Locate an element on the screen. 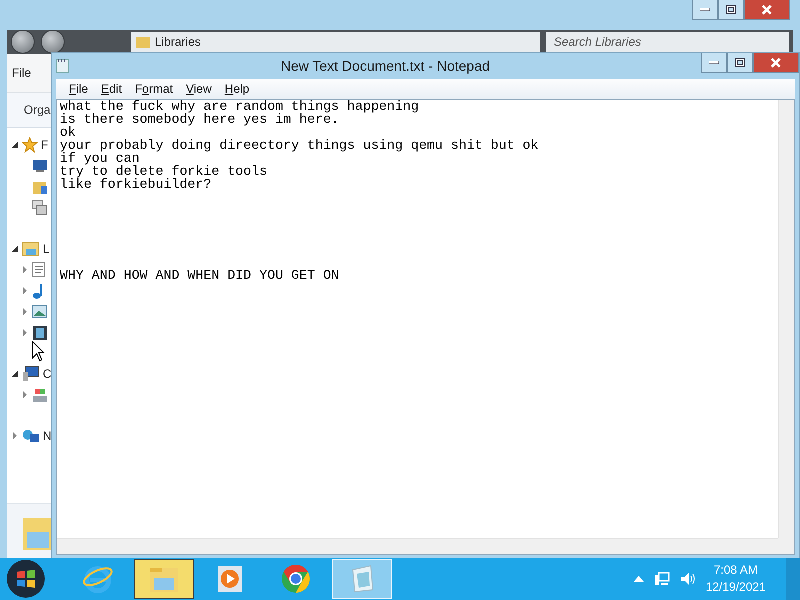 This screenshot has width=800, height=600. play-icon is located at coordinates (230, 579).